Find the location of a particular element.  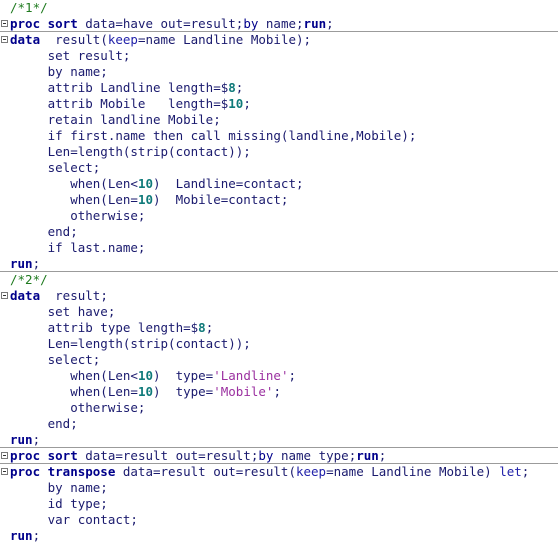

code-line: if last.name; is located at coordinates (279, 248).